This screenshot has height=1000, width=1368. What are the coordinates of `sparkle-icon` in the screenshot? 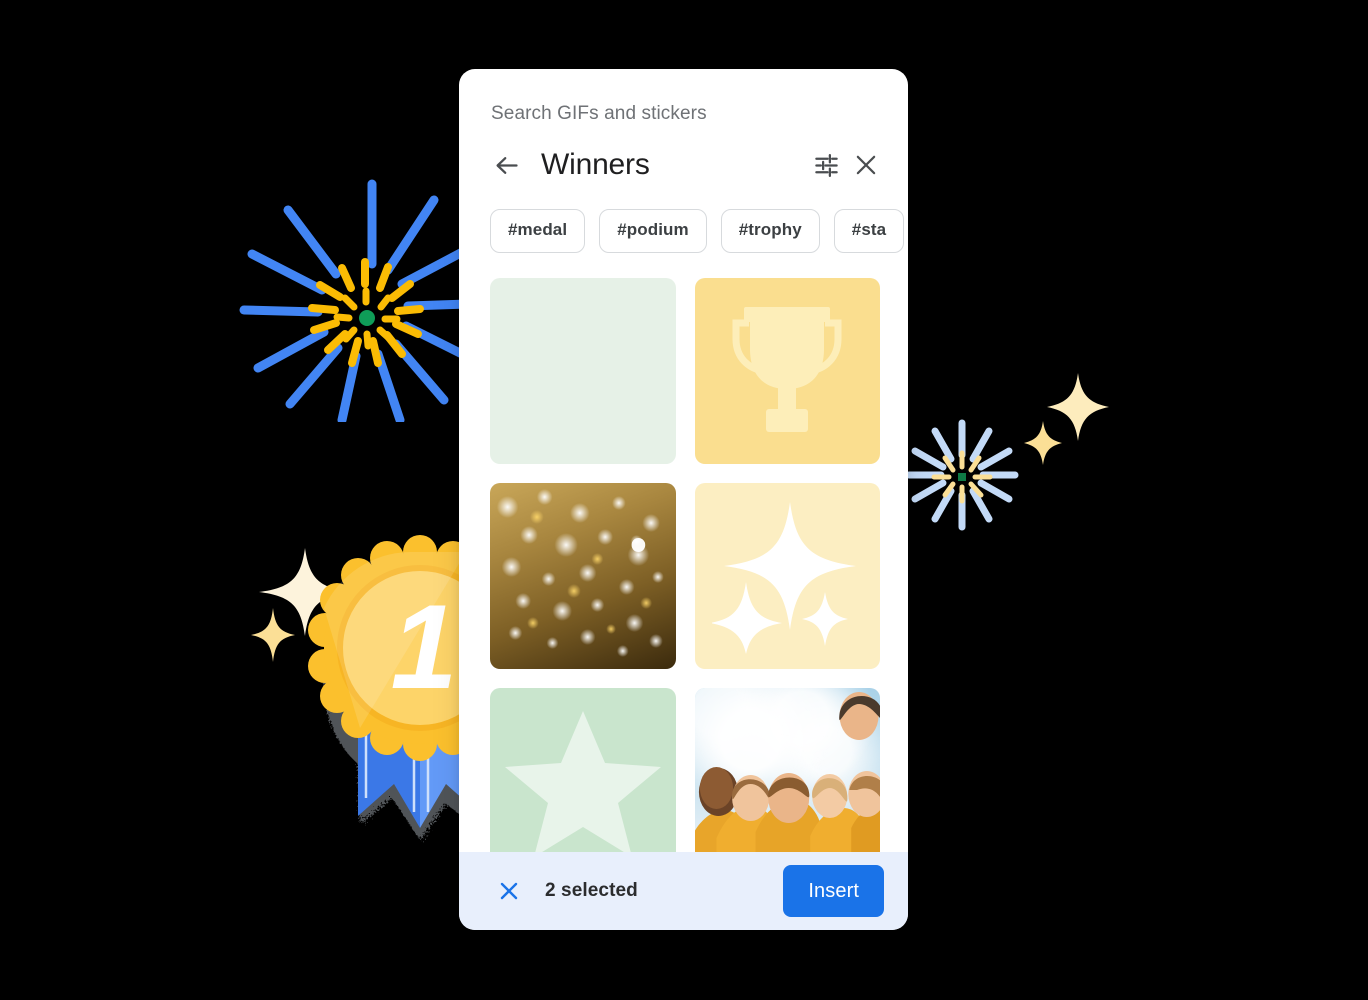 It's located at (784, 578).